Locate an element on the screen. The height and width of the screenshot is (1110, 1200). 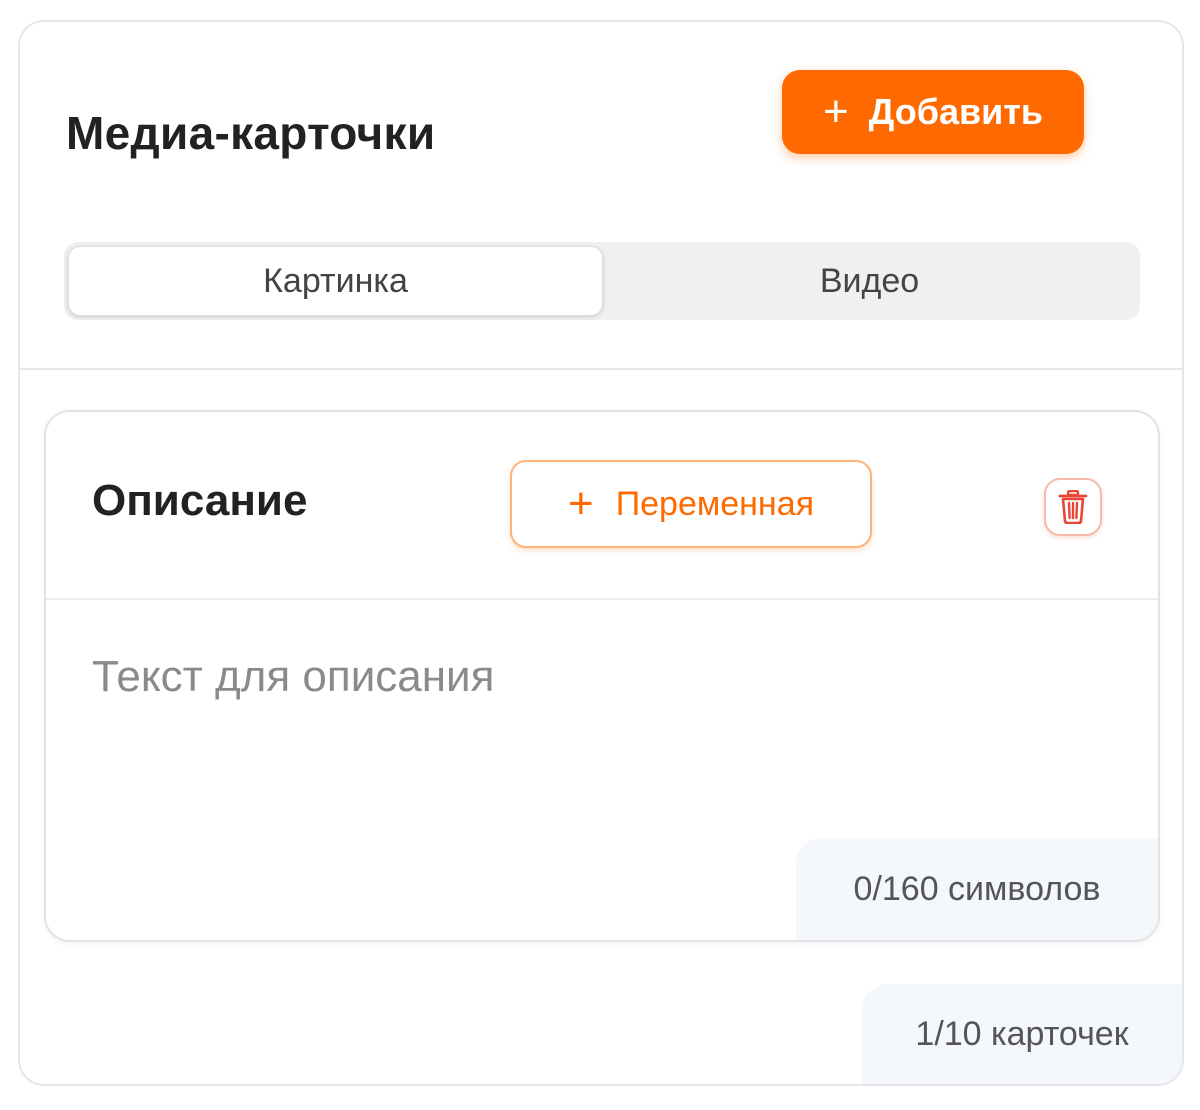
trash-icon is located at coordinates (1073, 507).